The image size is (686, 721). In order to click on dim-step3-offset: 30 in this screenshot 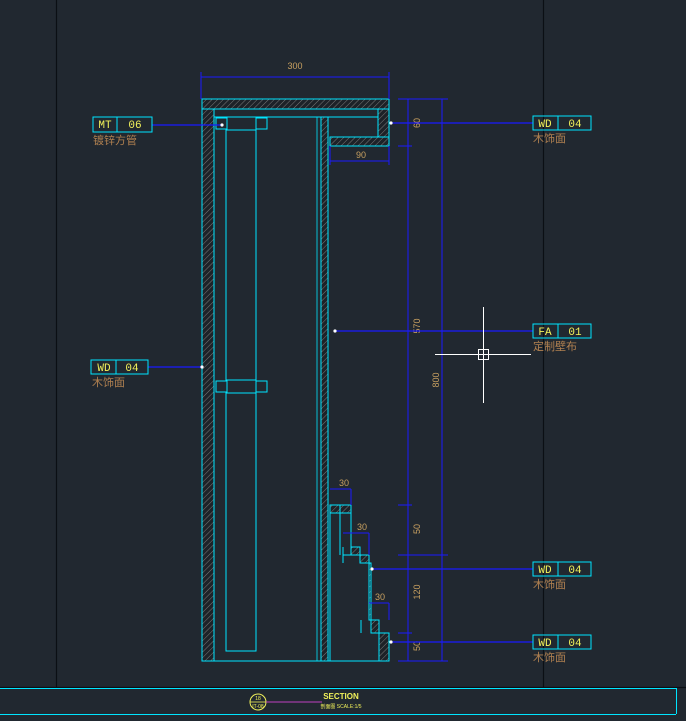, I will do `click(380, 597)`.